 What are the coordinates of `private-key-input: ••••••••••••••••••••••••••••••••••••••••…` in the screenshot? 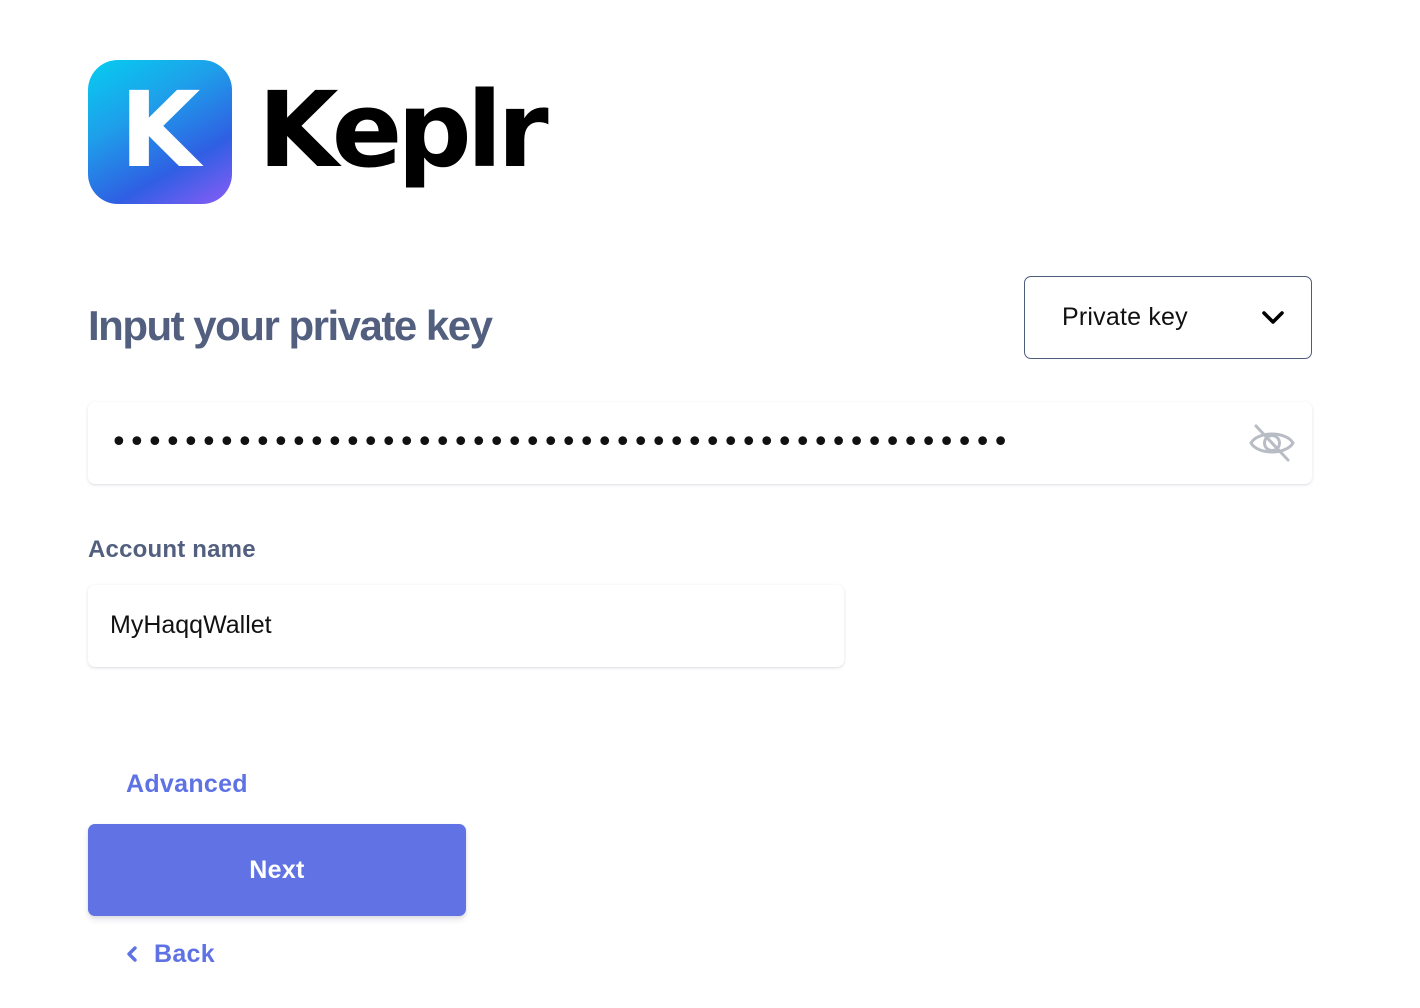 It's located at (700, 443).